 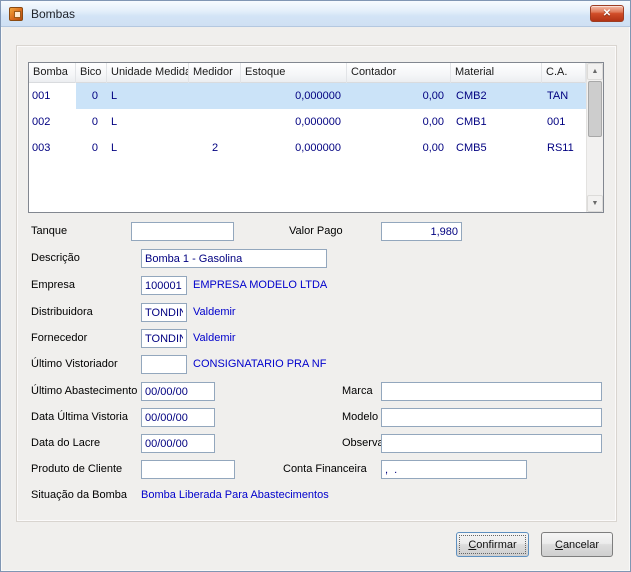 What do you see at coordinates (53, 285) in the screenshot?
I see `empresa-label: Empresa` at bounding box center [53, 285].